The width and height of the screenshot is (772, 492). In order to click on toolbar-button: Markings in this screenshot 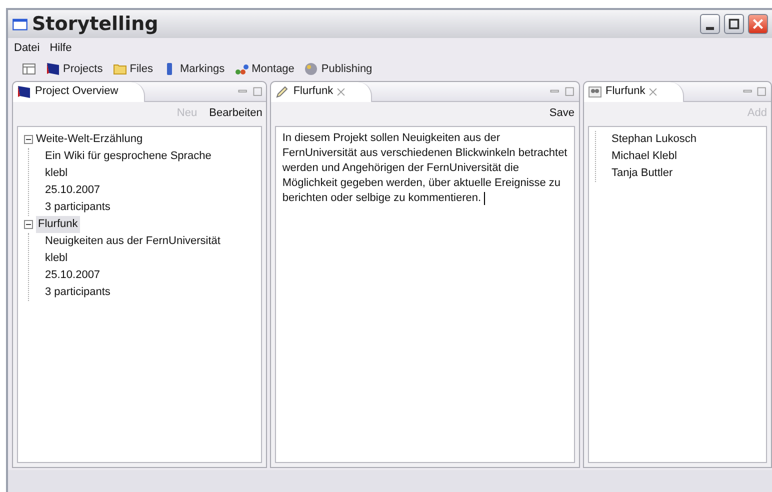, I will do `click(193, 68)`.